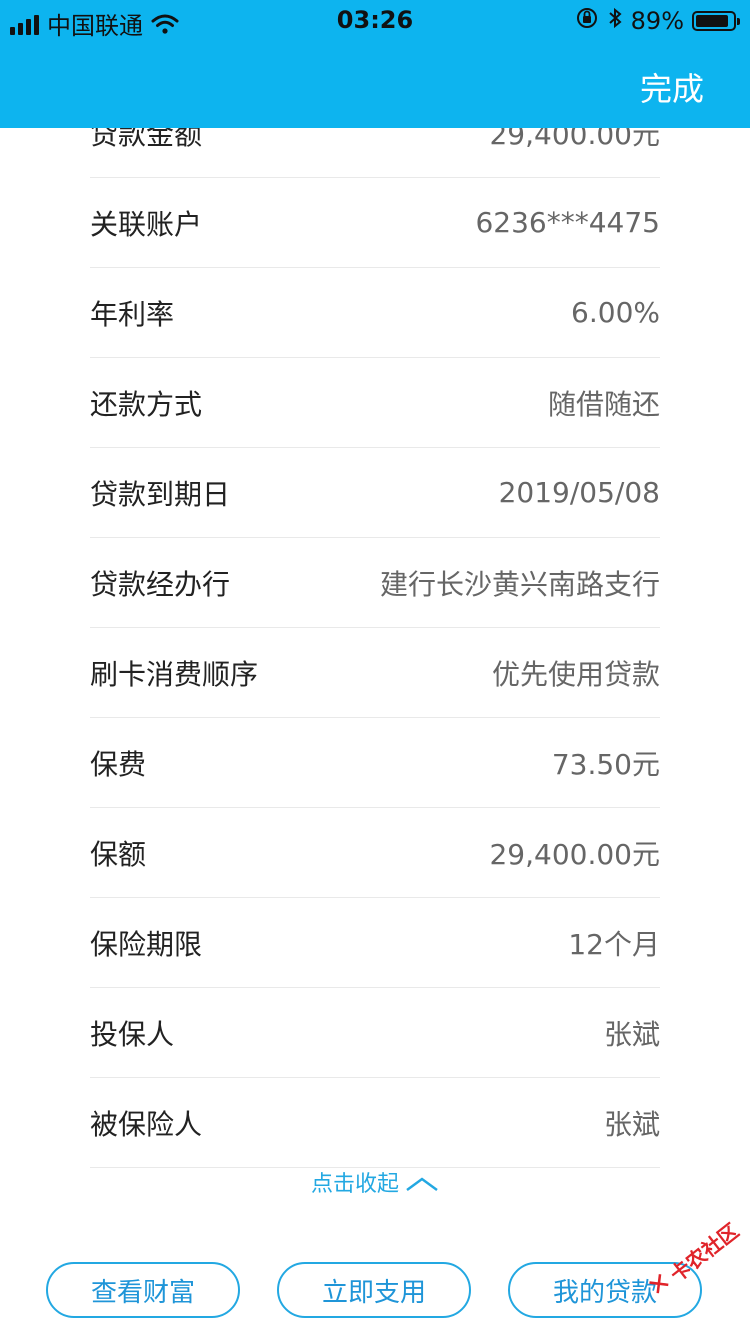  I want to click on detail-row-repayment-method: 还款方式 随借随还, so click(375, 403).